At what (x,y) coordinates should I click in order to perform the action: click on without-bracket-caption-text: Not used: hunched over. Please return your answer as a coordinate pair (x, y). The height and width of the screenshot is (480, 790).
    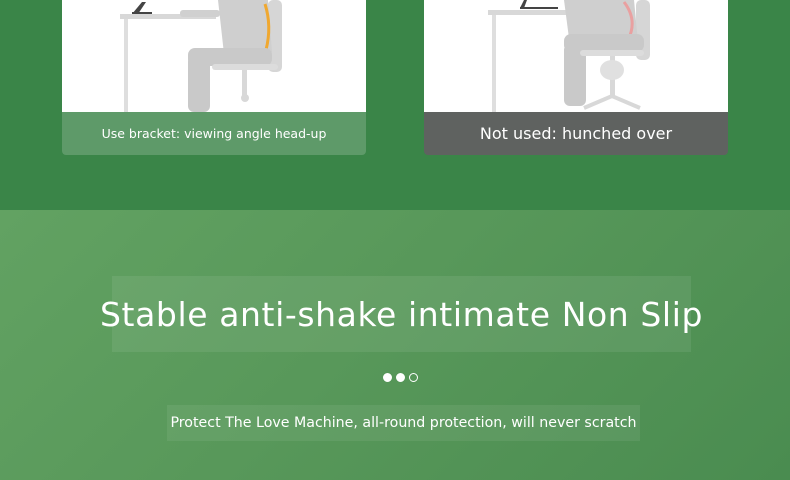
    Looking at the image, I should click on (576, 133).